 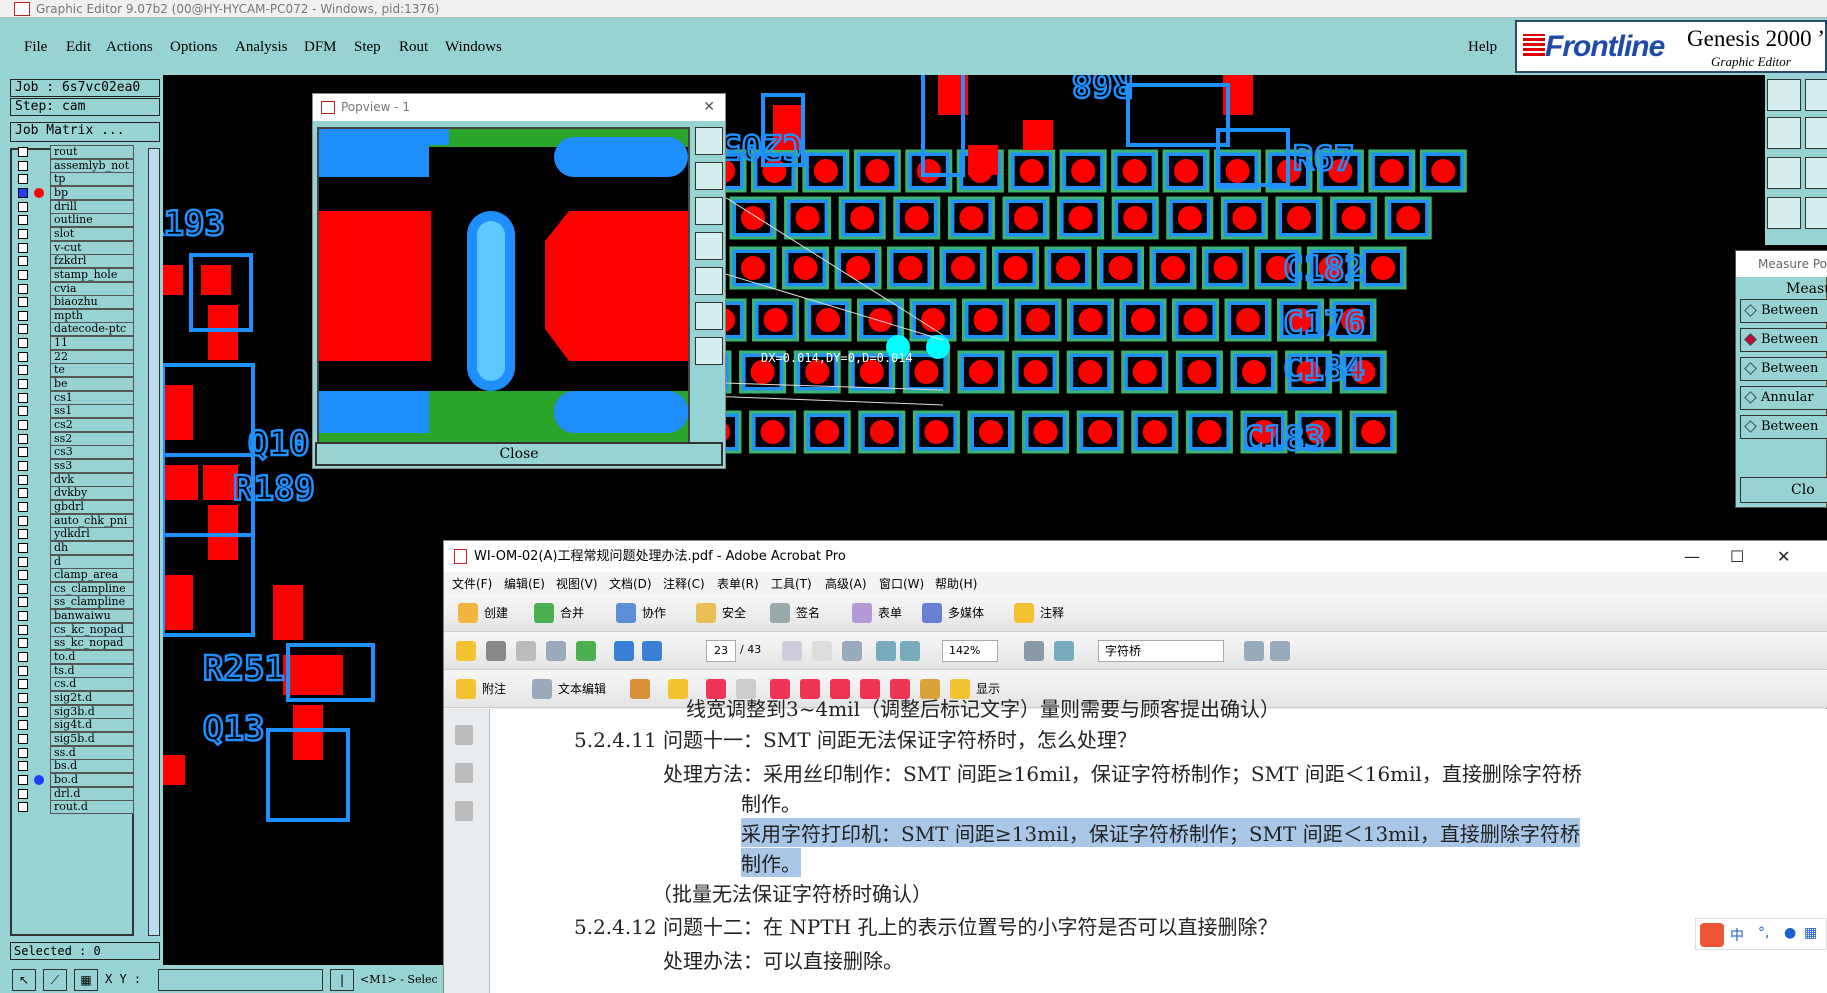 What do you see at coordinates (194, 47) in the screenshot?
I see `menu-options: Options` at bounding box center [194, 47].